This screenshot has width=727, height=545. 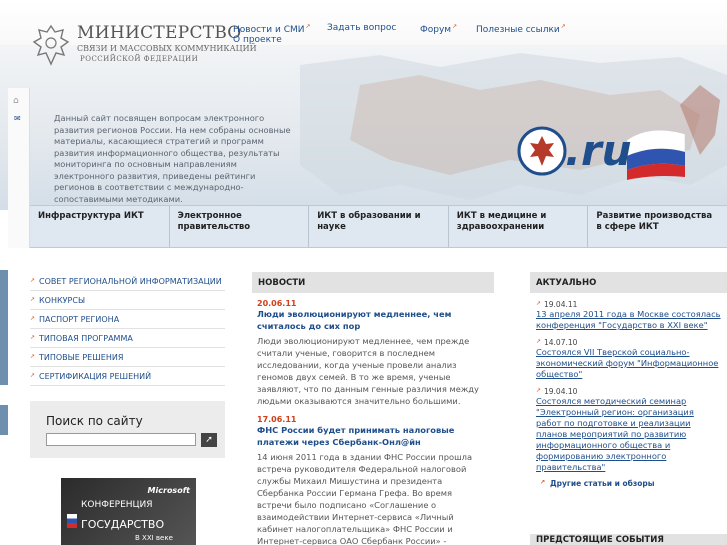 What do you see at coordinates (127, 300) in the screenshot?
I see `side-menu-contests: КОНКУРСЫ` at bounding box center [127, 300].